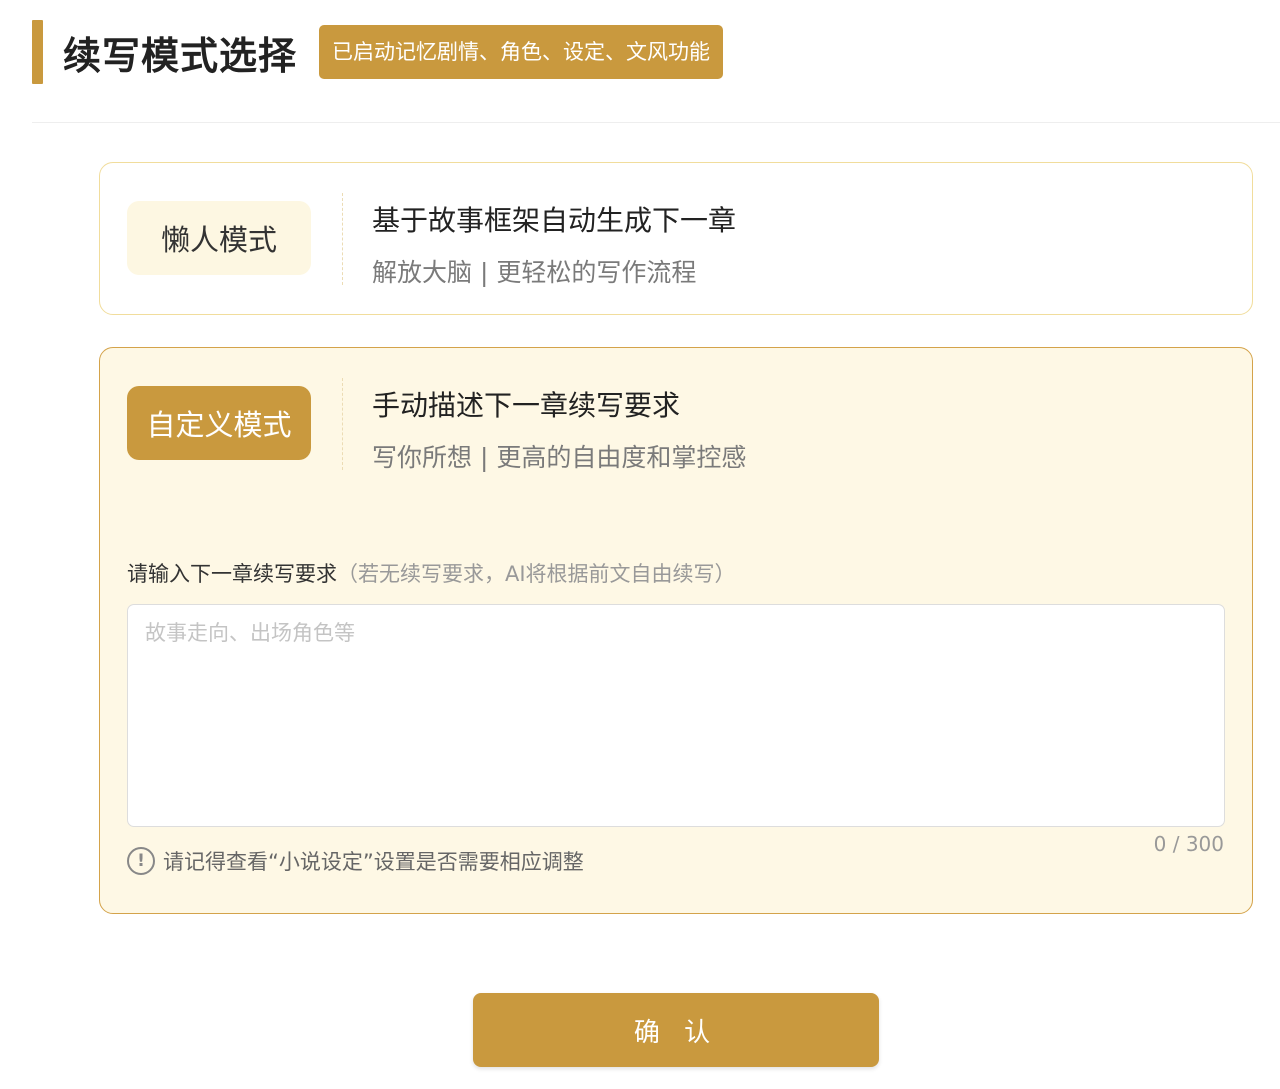  I want to click on lazy-mode-card: 懒人模式 基于故事框架自动生成下一章 解放大脑 | 更轻松的写作流程, so click(676, 238).